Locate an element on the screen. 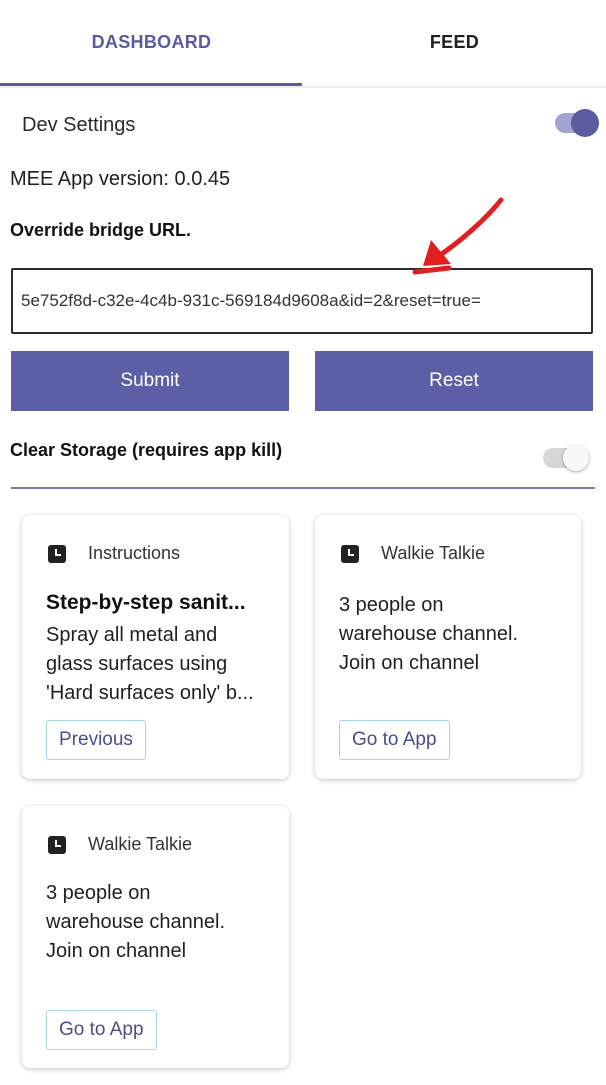 The width and height of the screenshot is (606, 1085). tab-bar: DASHBOARD FEED is located at coordinates (303, 44).